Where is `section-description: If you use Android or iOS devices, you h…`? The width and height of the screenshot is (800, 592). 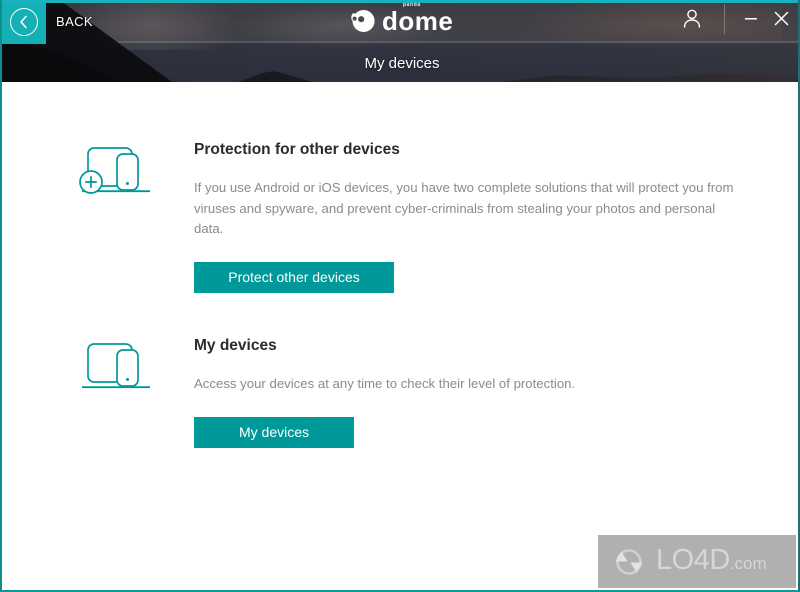
section-description: If you use Android or iOS devices, you h… is located at coordinates (464, 208).